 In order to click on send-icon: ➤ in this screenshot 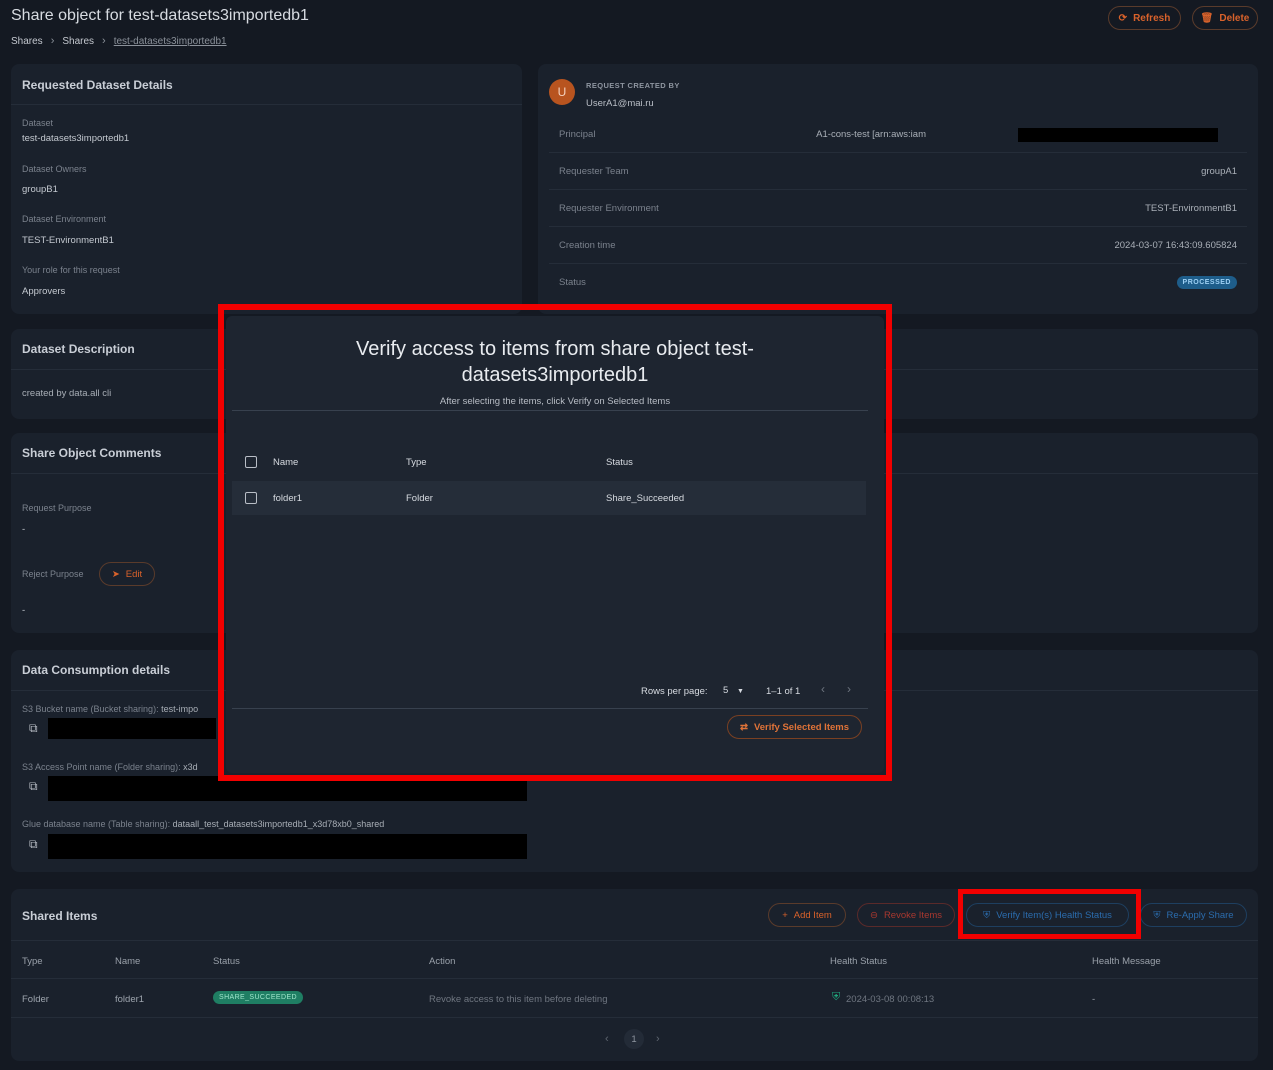, I will do `click(115, 574)`.